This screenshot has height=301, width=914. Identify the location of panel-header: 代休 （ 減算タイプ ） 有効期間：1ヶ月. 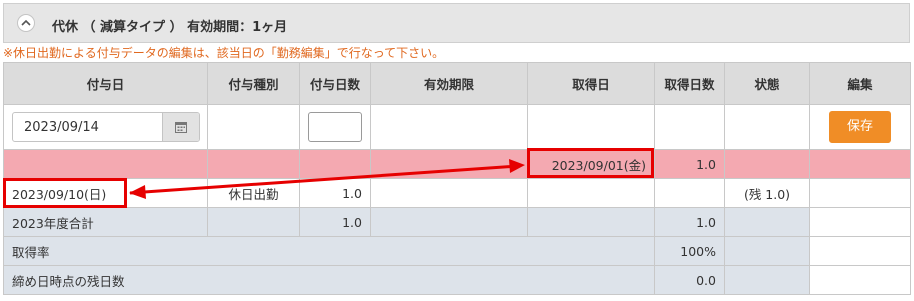
(456, 23).